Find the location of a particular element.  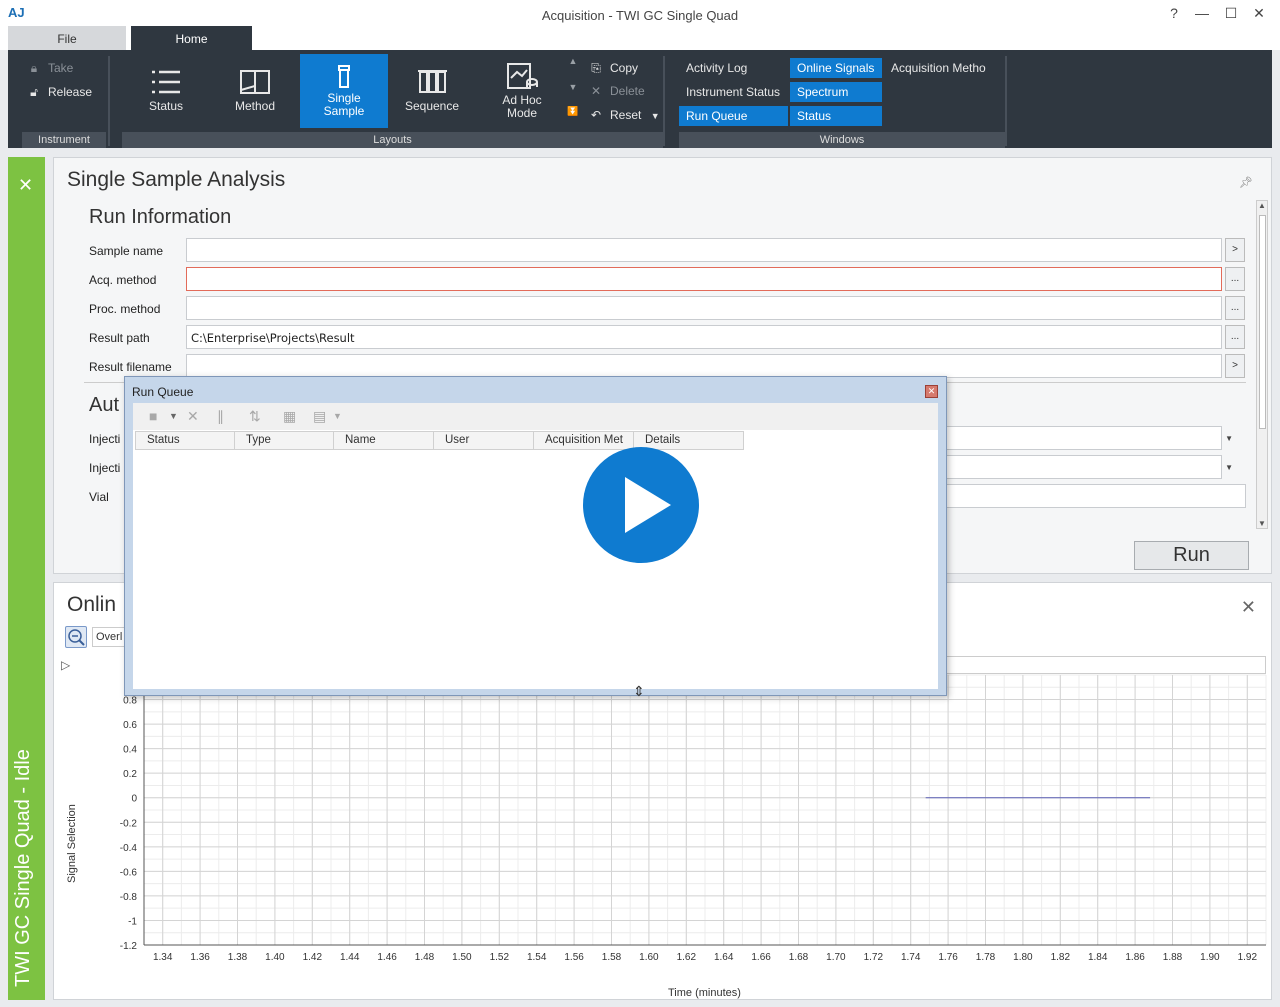

pause-icon: ∥ is located at coordinates (220, 416).